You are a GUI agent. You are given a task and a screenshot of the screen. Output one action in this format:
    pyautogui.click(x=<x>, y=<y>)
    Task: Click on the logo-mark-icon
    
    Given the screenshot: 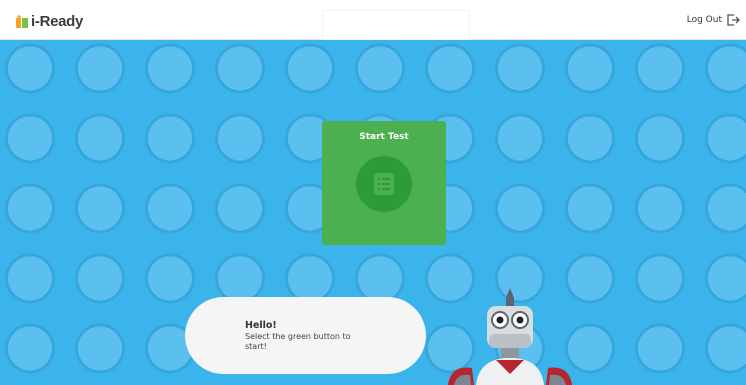 What is the action you would take?
    pyautogui.click(x=22, y=21)
    